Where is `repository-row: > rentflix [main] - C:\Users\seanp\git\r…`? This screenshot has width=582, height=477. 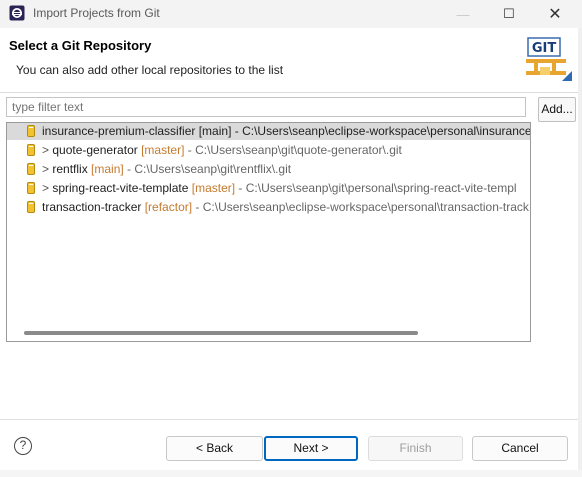 repository-row: > rentflix [main] - C:\Users\seanp\git\r… is located at coordinates (268, 169).